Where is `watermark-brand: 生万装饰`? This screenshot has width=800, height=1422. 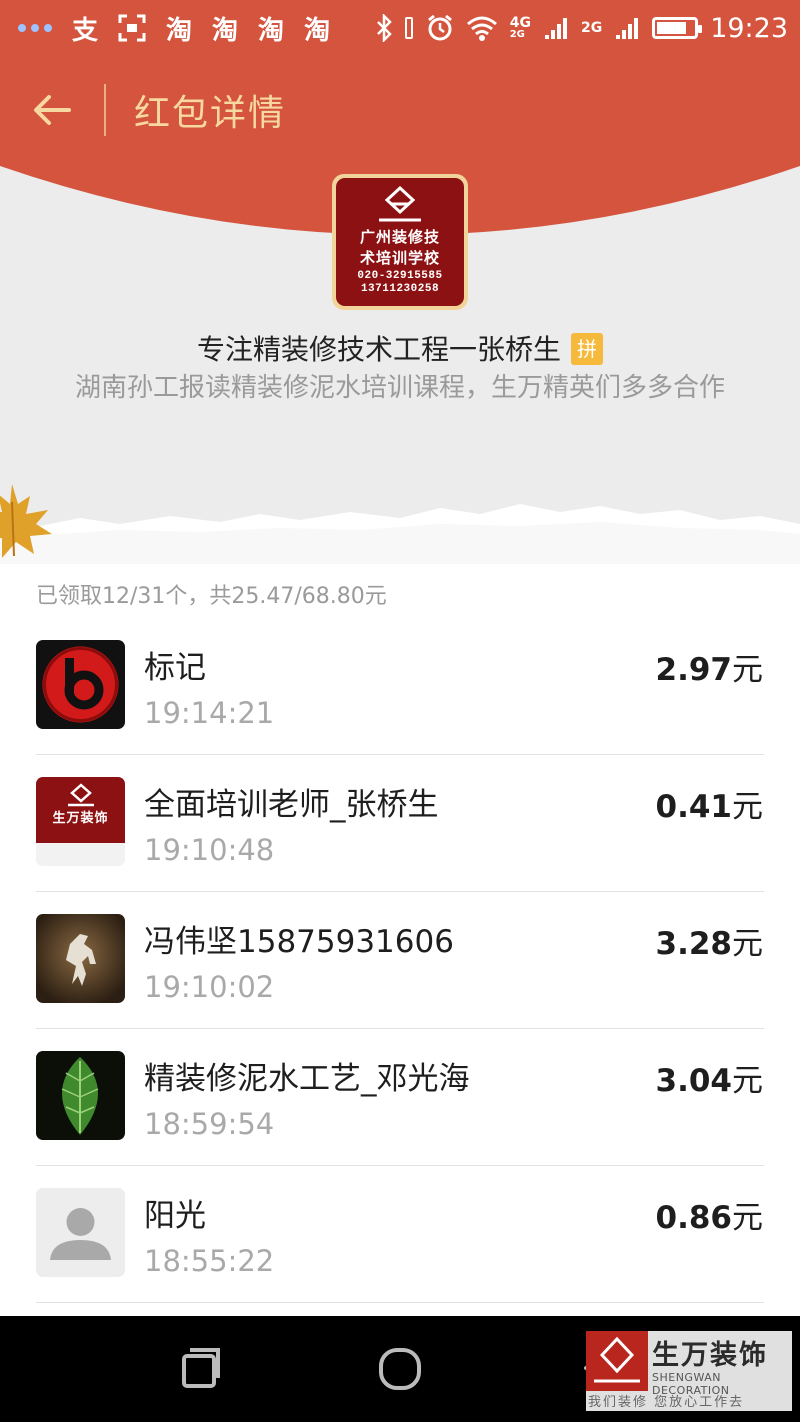 watermark-brand: 生万装饰 is located at coordinates (710, 1355).